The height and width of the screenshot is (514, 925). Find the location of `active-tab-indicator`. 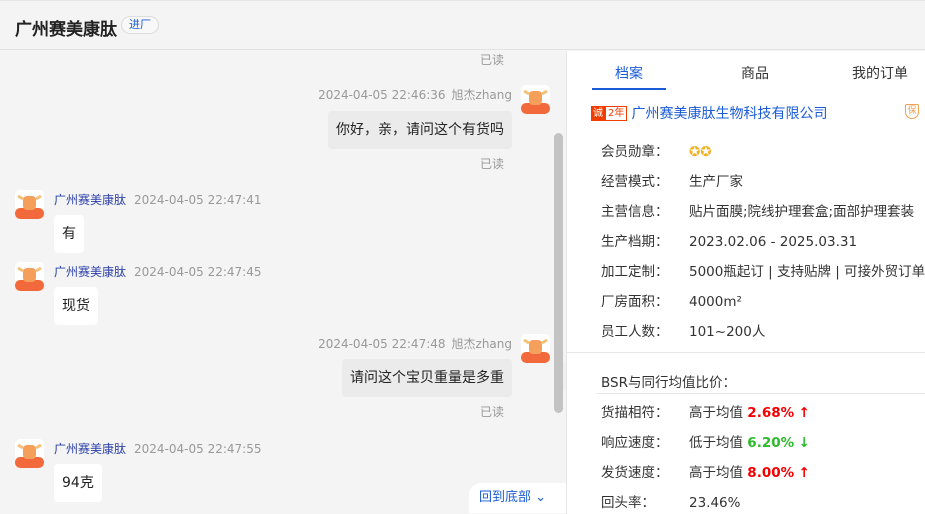

active-tab-indicator is located at coordinates (629, 89).